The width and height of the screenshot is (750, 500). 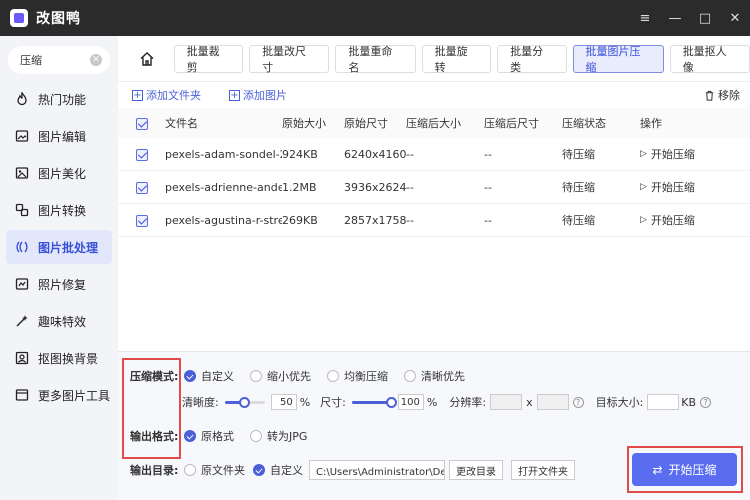 I want to click on clarity-input: 50, so click(x=283, y=402).